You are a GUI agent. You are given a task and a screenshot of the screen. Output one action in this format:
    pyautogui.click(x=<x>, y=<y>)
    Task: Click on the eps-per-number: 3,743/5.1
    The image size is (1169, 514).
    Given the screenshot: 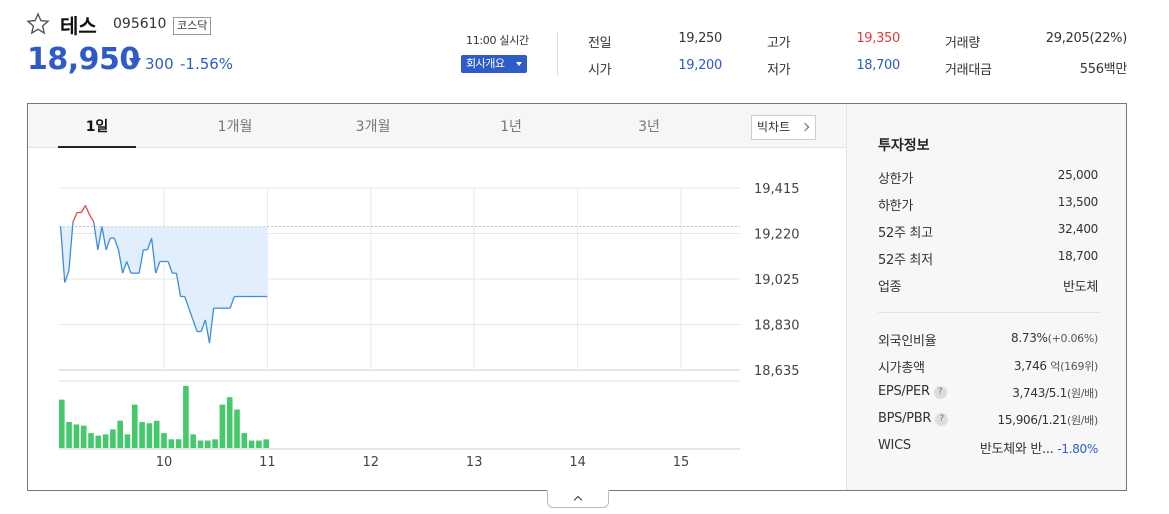 What is the action you would take?
    pyautogui.click(x=1039, y=393)
    